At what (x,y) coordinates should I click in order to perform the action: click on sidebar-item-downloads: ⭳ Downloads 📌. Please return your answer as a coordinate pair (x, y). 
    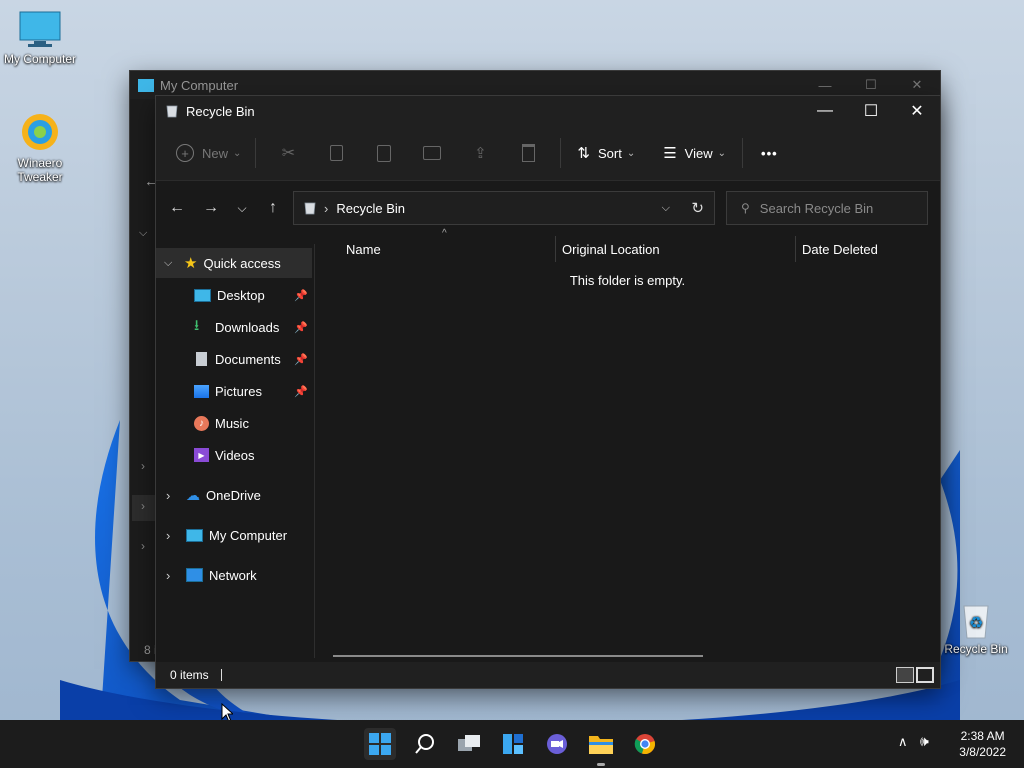
    Looking at the image, I should click on (234, 327).